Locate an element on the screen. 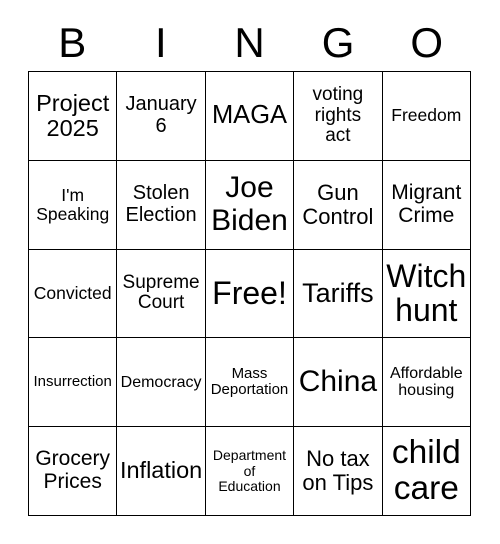  bingo-header-letter-n: N is located at coordinates (249, 42).